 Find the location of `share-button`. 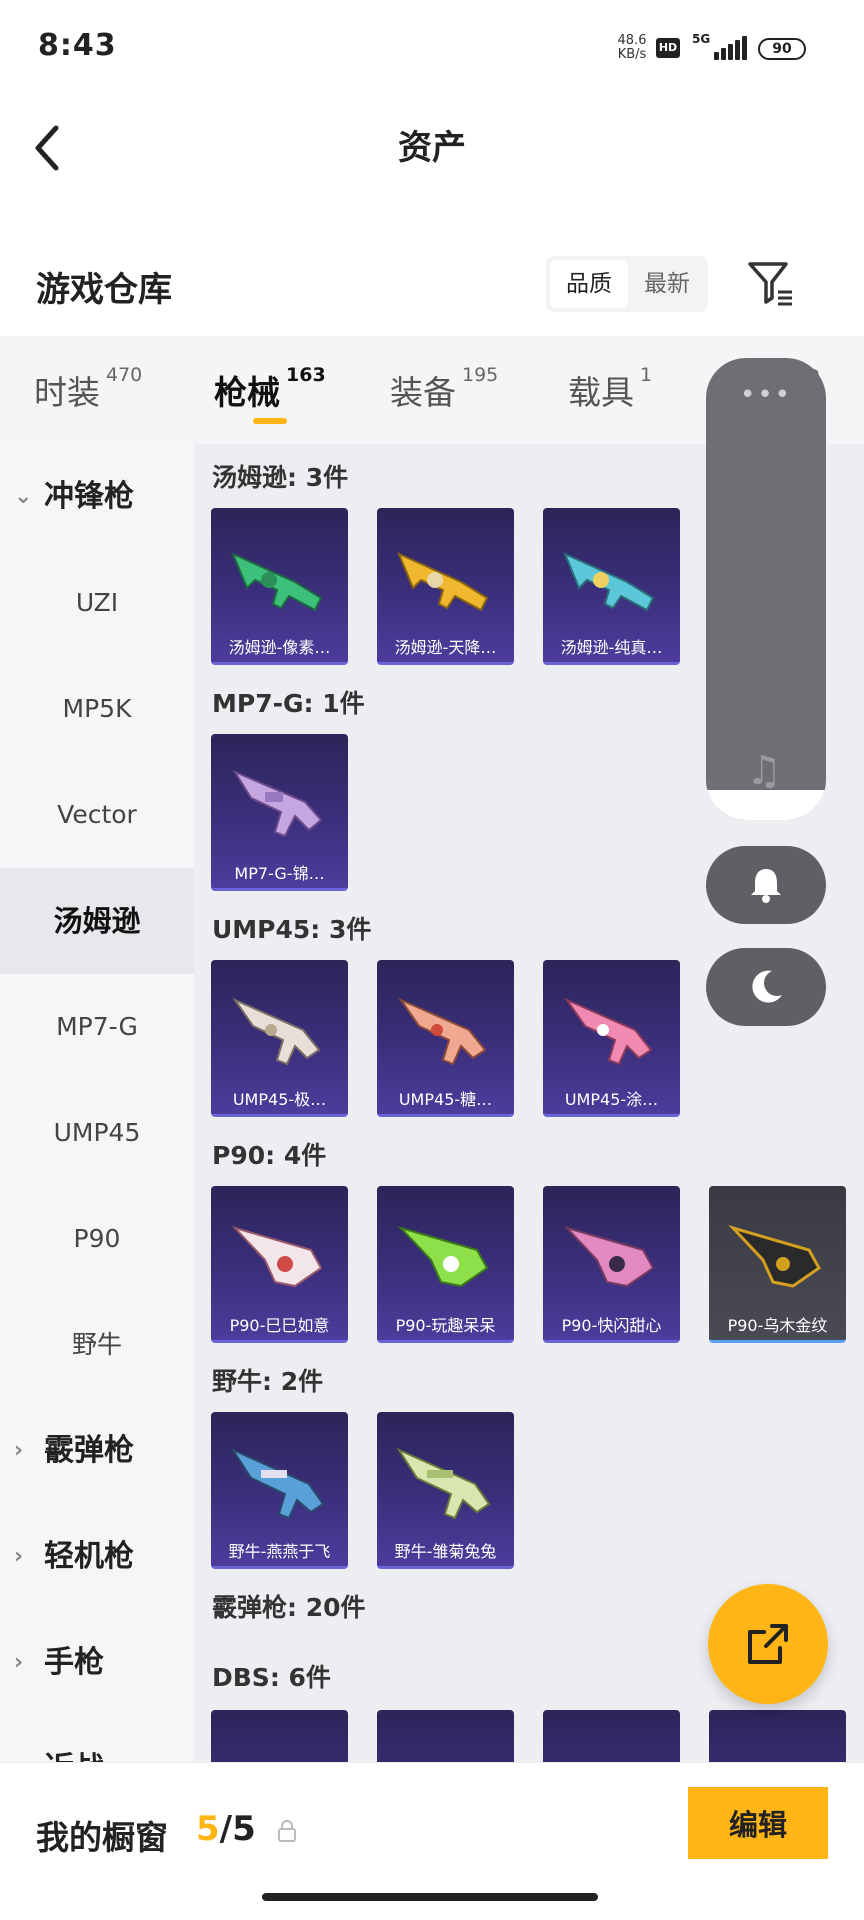

share-button is located at coordinates (768, 1644).